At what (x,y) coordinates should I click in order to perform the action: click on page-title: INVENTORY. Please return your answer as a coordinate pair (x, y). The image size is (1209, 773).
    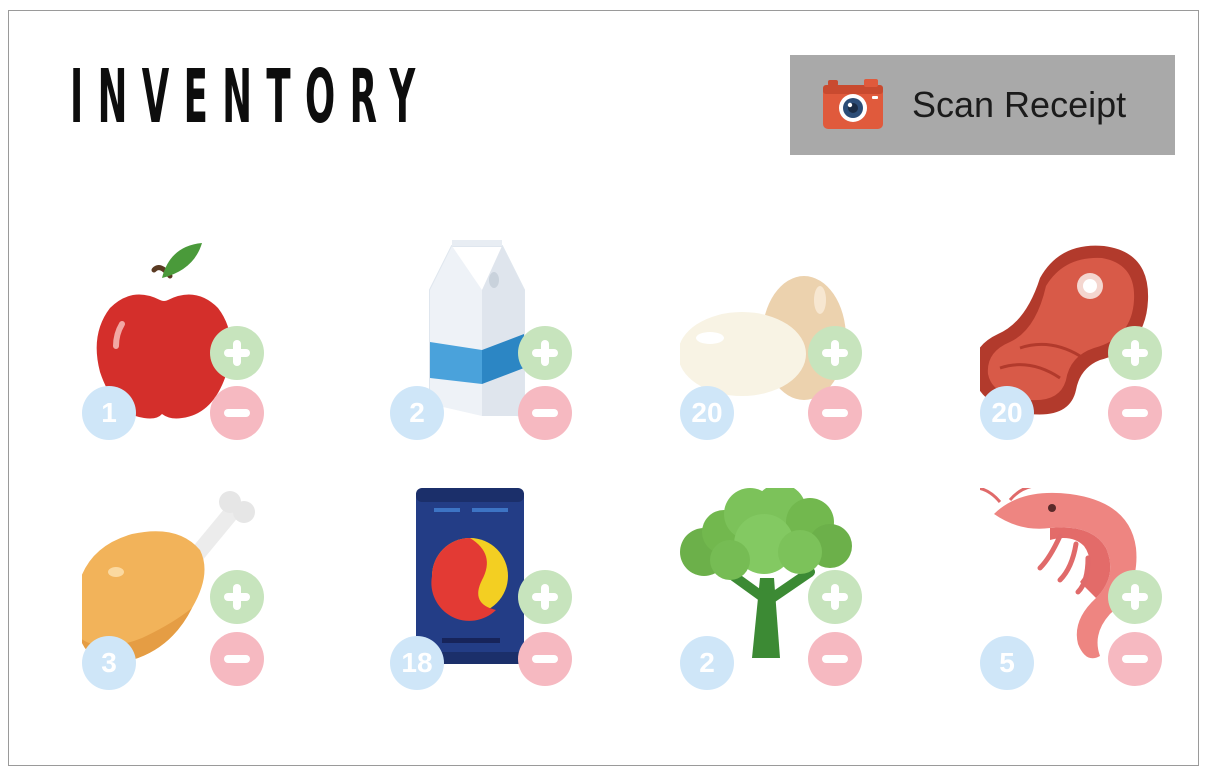
    Looking at the image, I should click on (250, 97).